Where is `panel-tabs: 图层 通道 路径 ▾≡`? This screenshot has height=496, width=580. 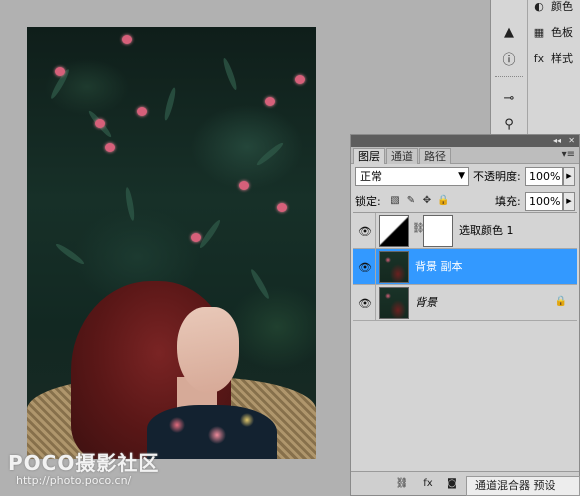 panel-tabs: 图层 通道 路径 ▾≡ is located at coordinates (465, 155).